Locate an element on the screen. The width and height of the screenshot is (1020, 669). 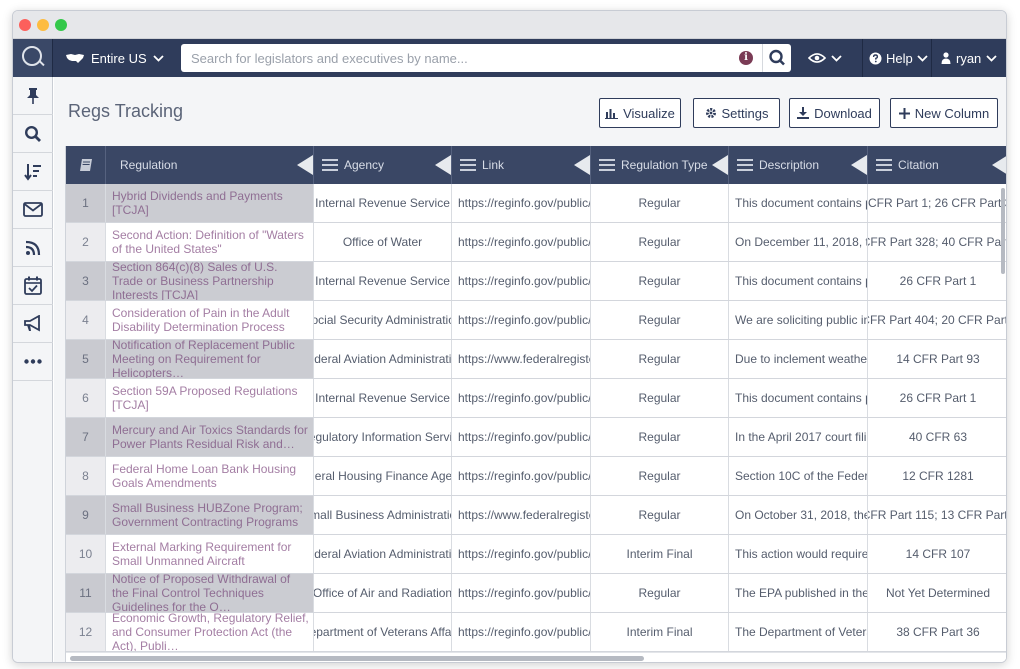
regulation-link: Hybrid Dividends and Payments [TCJA] is located at coordinates (210, 203).